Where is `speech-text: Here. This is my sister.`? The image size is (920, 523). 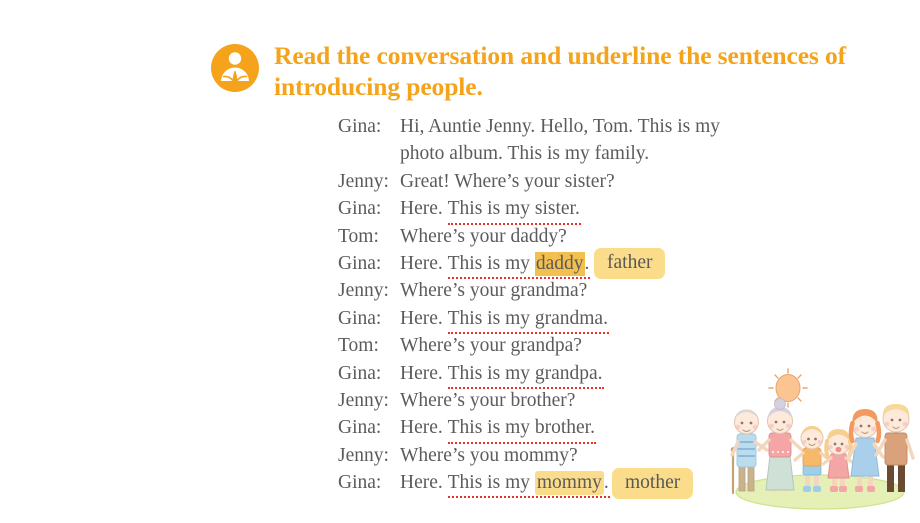 speech-text: Here. This is my sister. is located at coordinates (491, 210).